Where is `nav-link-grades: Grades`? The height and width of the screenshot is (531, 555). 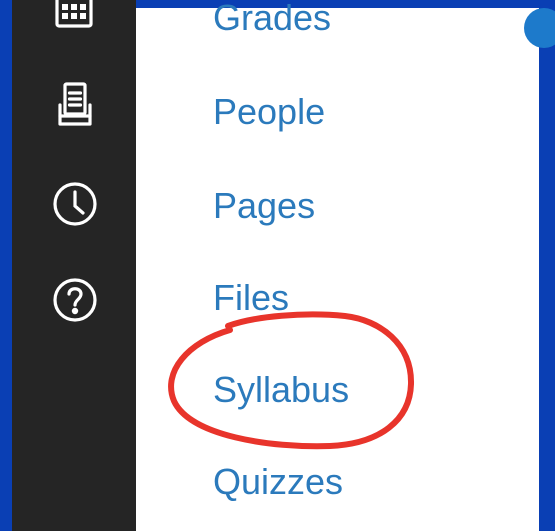
nav-link-grades: Grades is located at coordinates (272, 20).